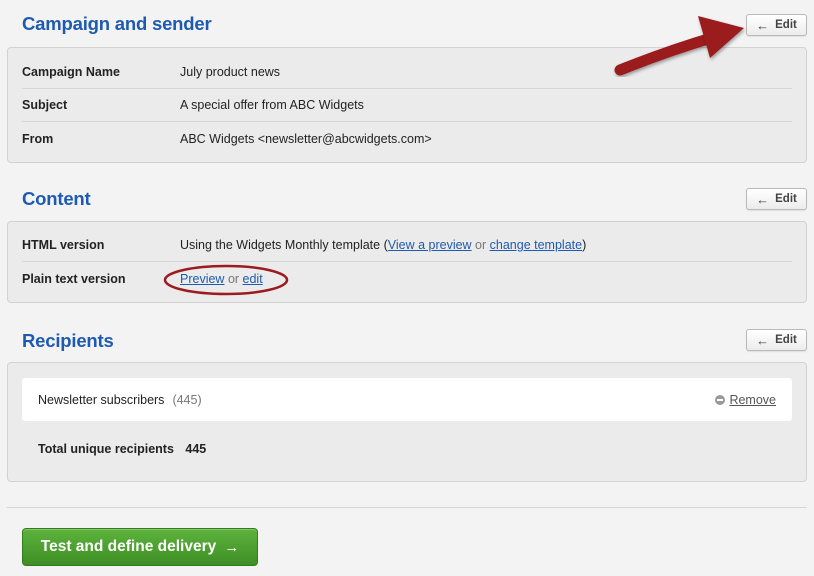  I want to click on plain-text-version-label: Plain text version, so click(74, 278).